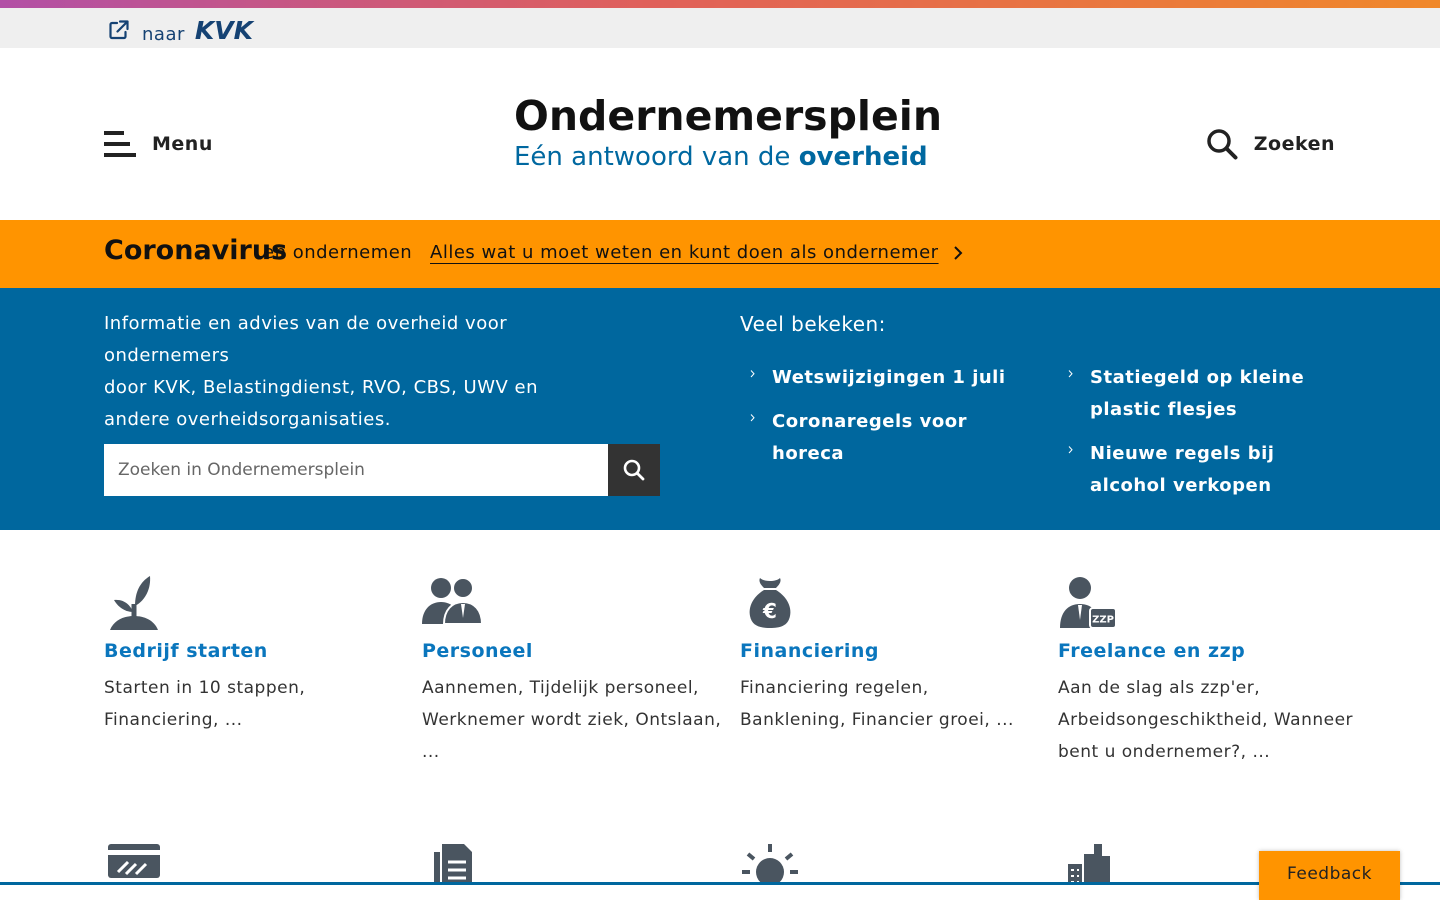  I want to click on popular-title: Veel bekeken:, so click(813, 324).